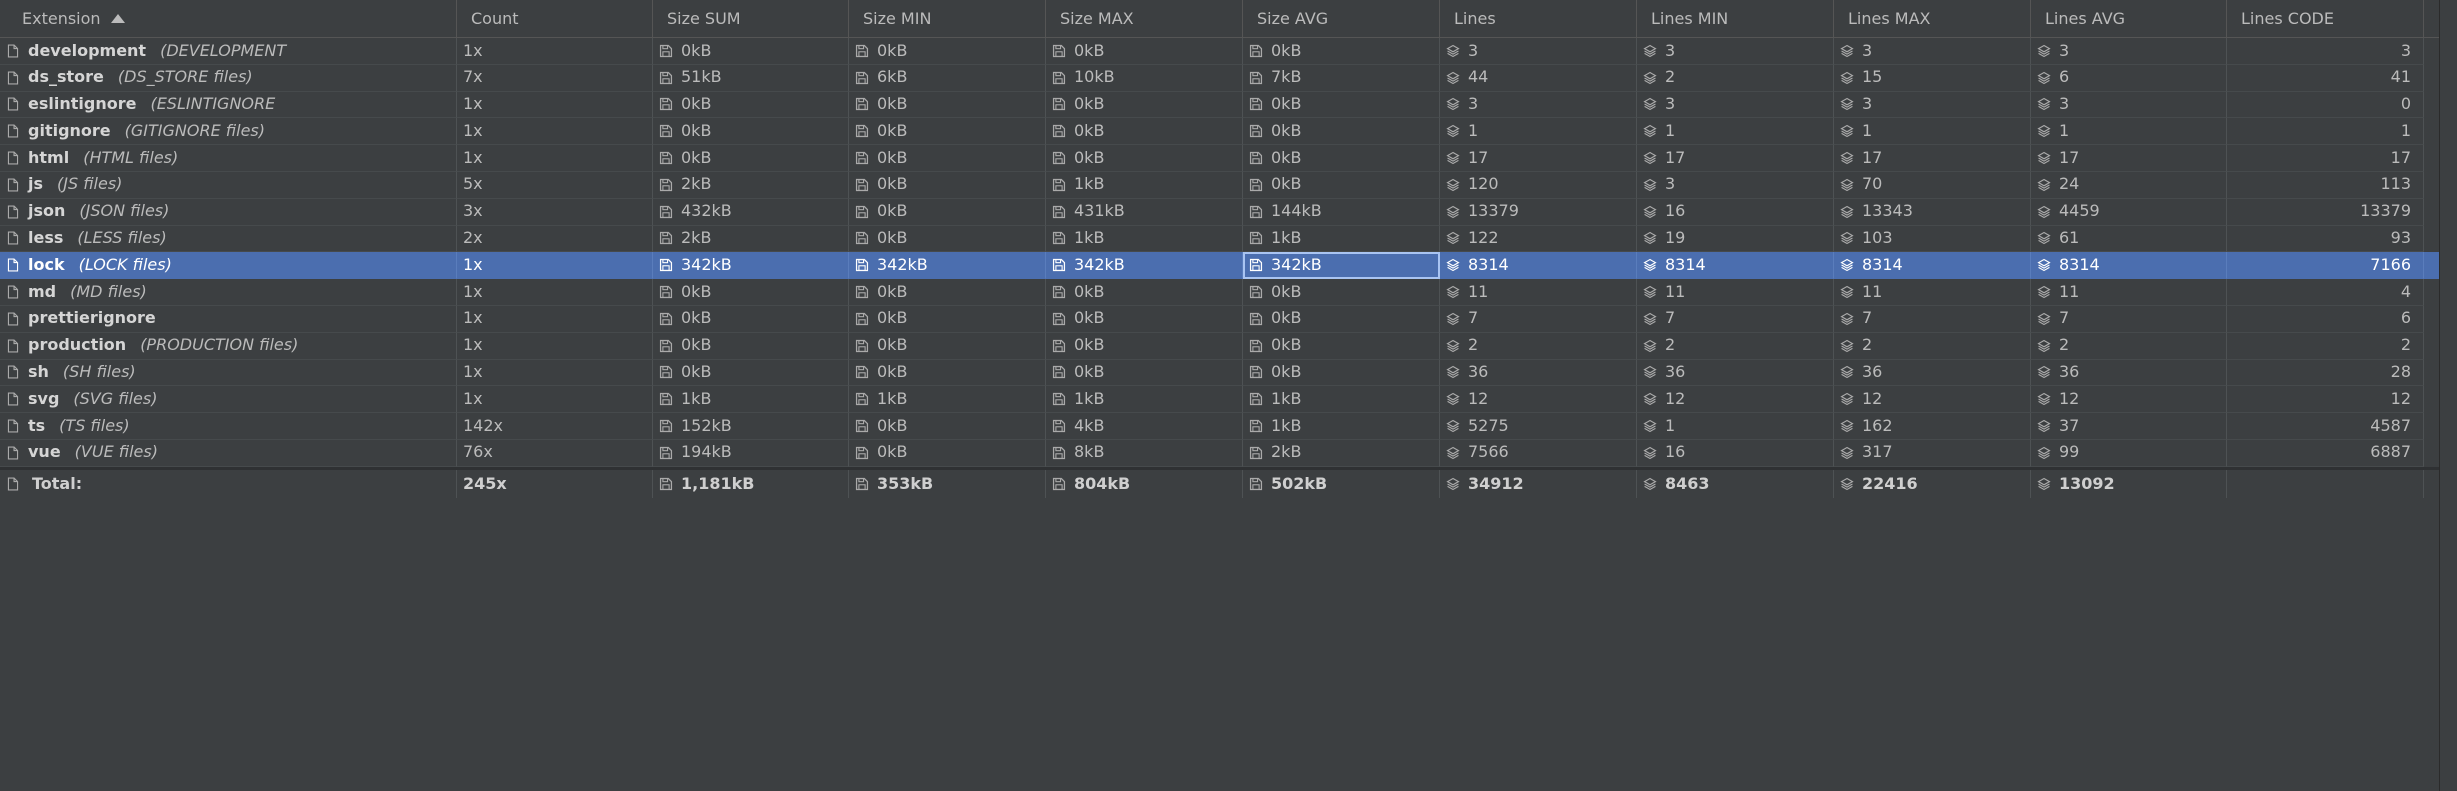  Describe the element at coordinates (1932, 239) in the screenshot. I see `lines-max-cell: 103` at that location.